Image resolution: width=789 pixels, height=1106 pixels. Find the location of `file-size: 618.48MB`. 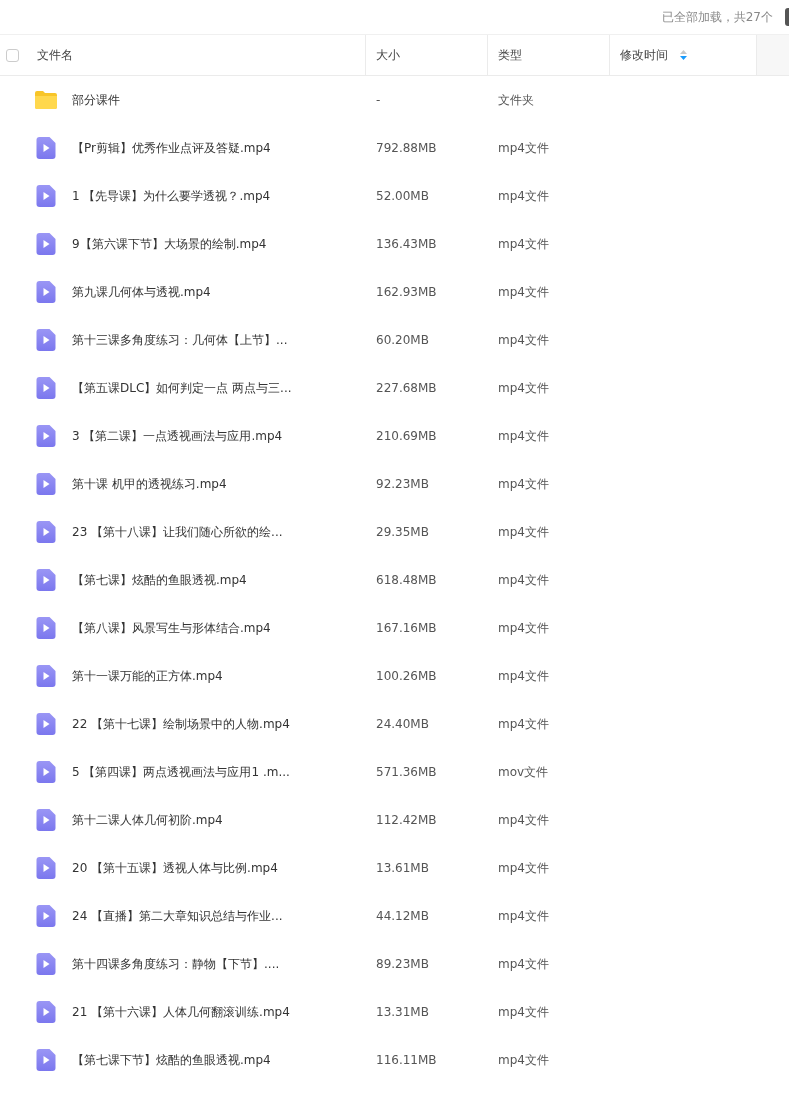

file-size: 618.48MB is located at coordinates (406, 580).